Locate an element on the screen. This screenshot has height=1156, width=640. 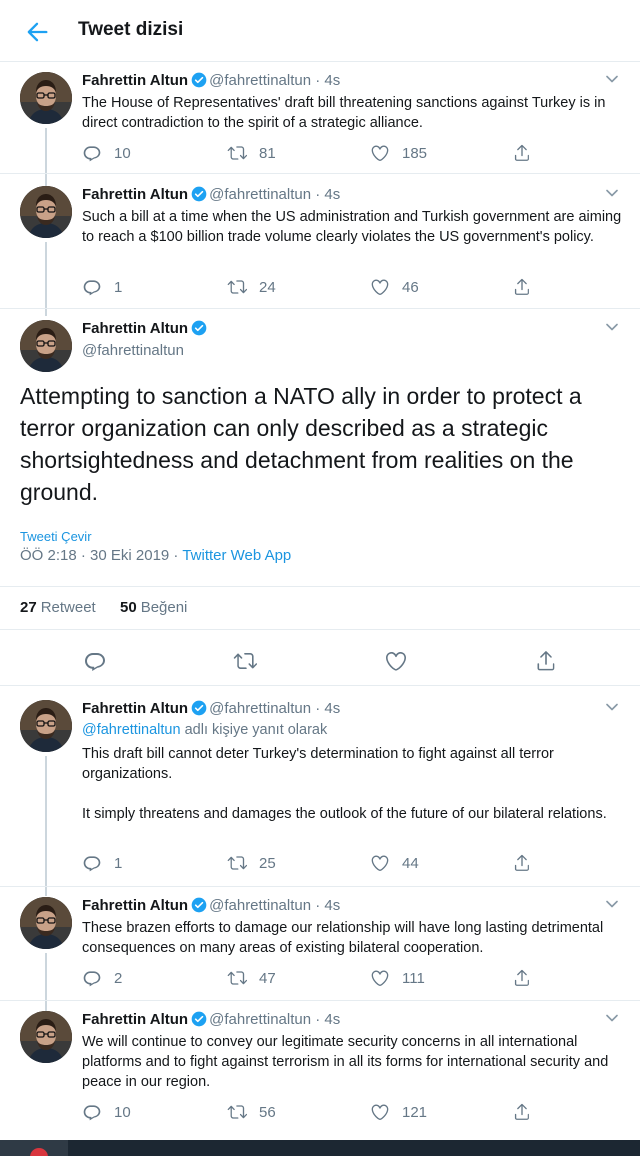
back-button is located at coordinates (37, 32).